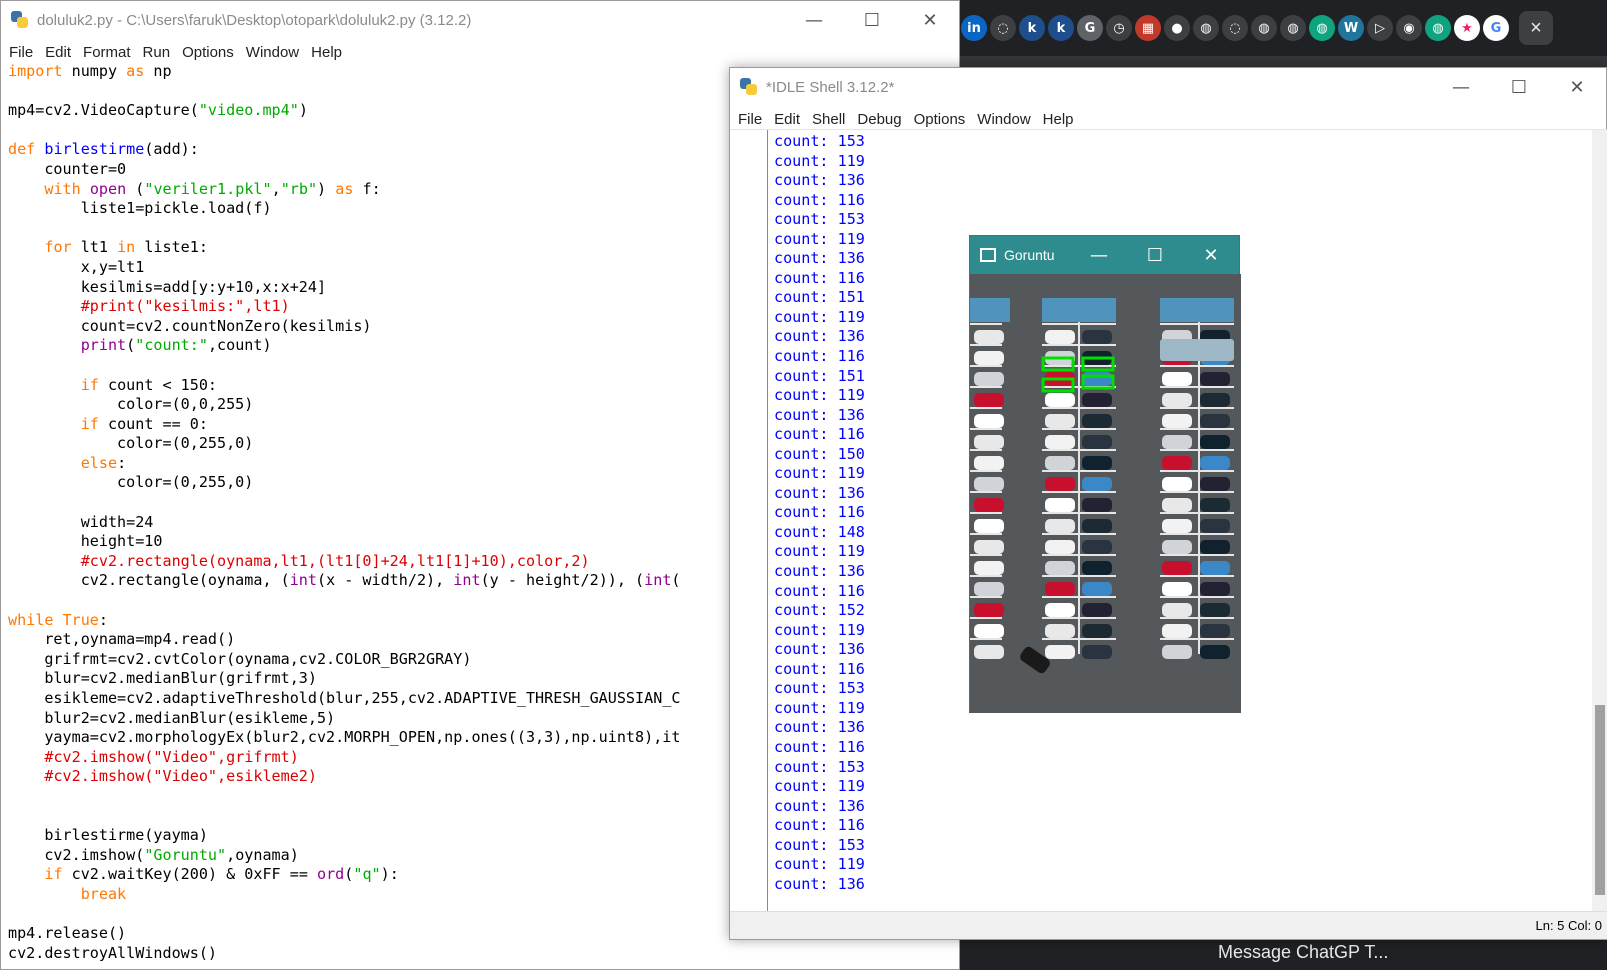 Image resolution: width=1607 pixels, height=970 pixels. What do you see at coordinates (1496, 28) in the screenshot?
I see `google-tab-icon: G` at bounding box center [1496, 28].